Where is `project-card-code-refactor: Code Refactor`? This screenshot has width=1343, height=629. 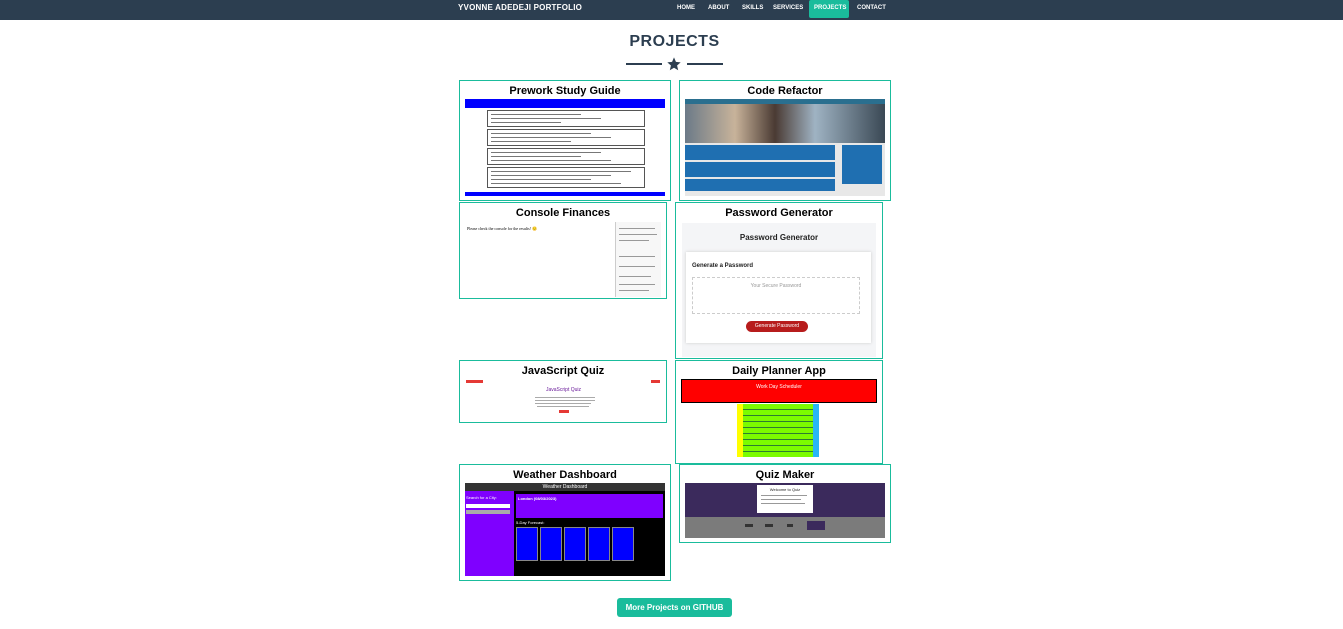 project-card-code-refactor: Code Refactor is located at coordinates (785, 140).